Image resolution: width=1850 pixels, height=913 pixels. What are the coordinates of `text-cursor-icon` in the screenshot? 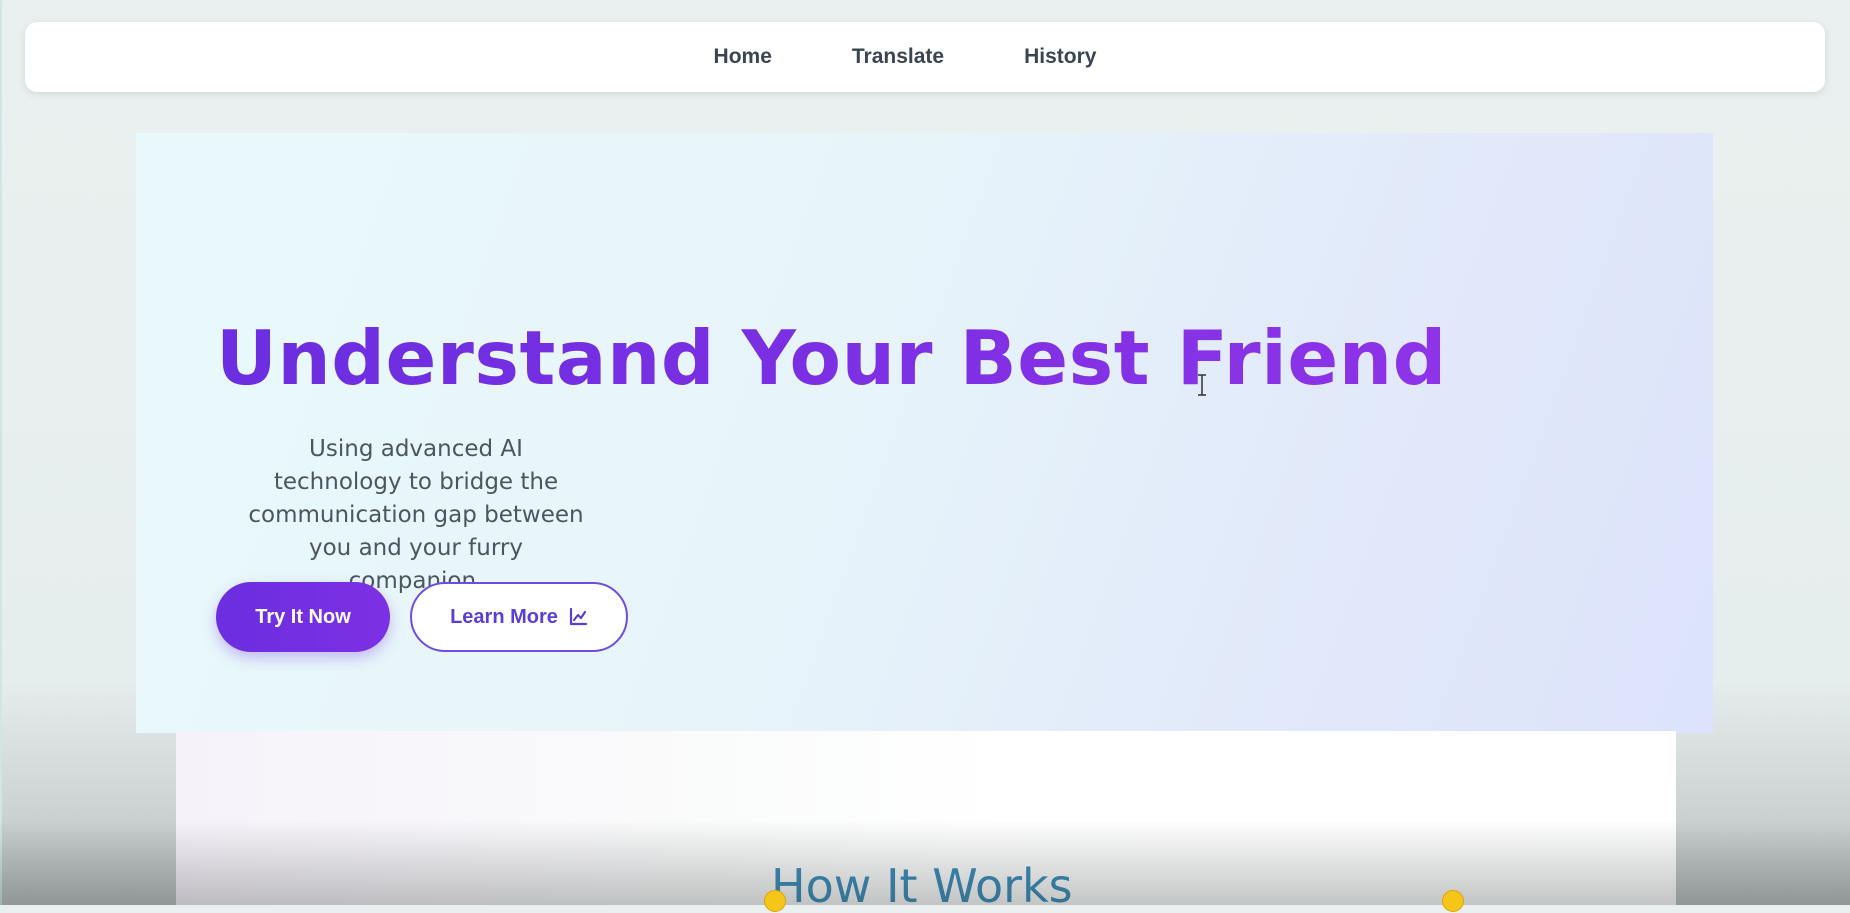 It's located at (1202, 385).